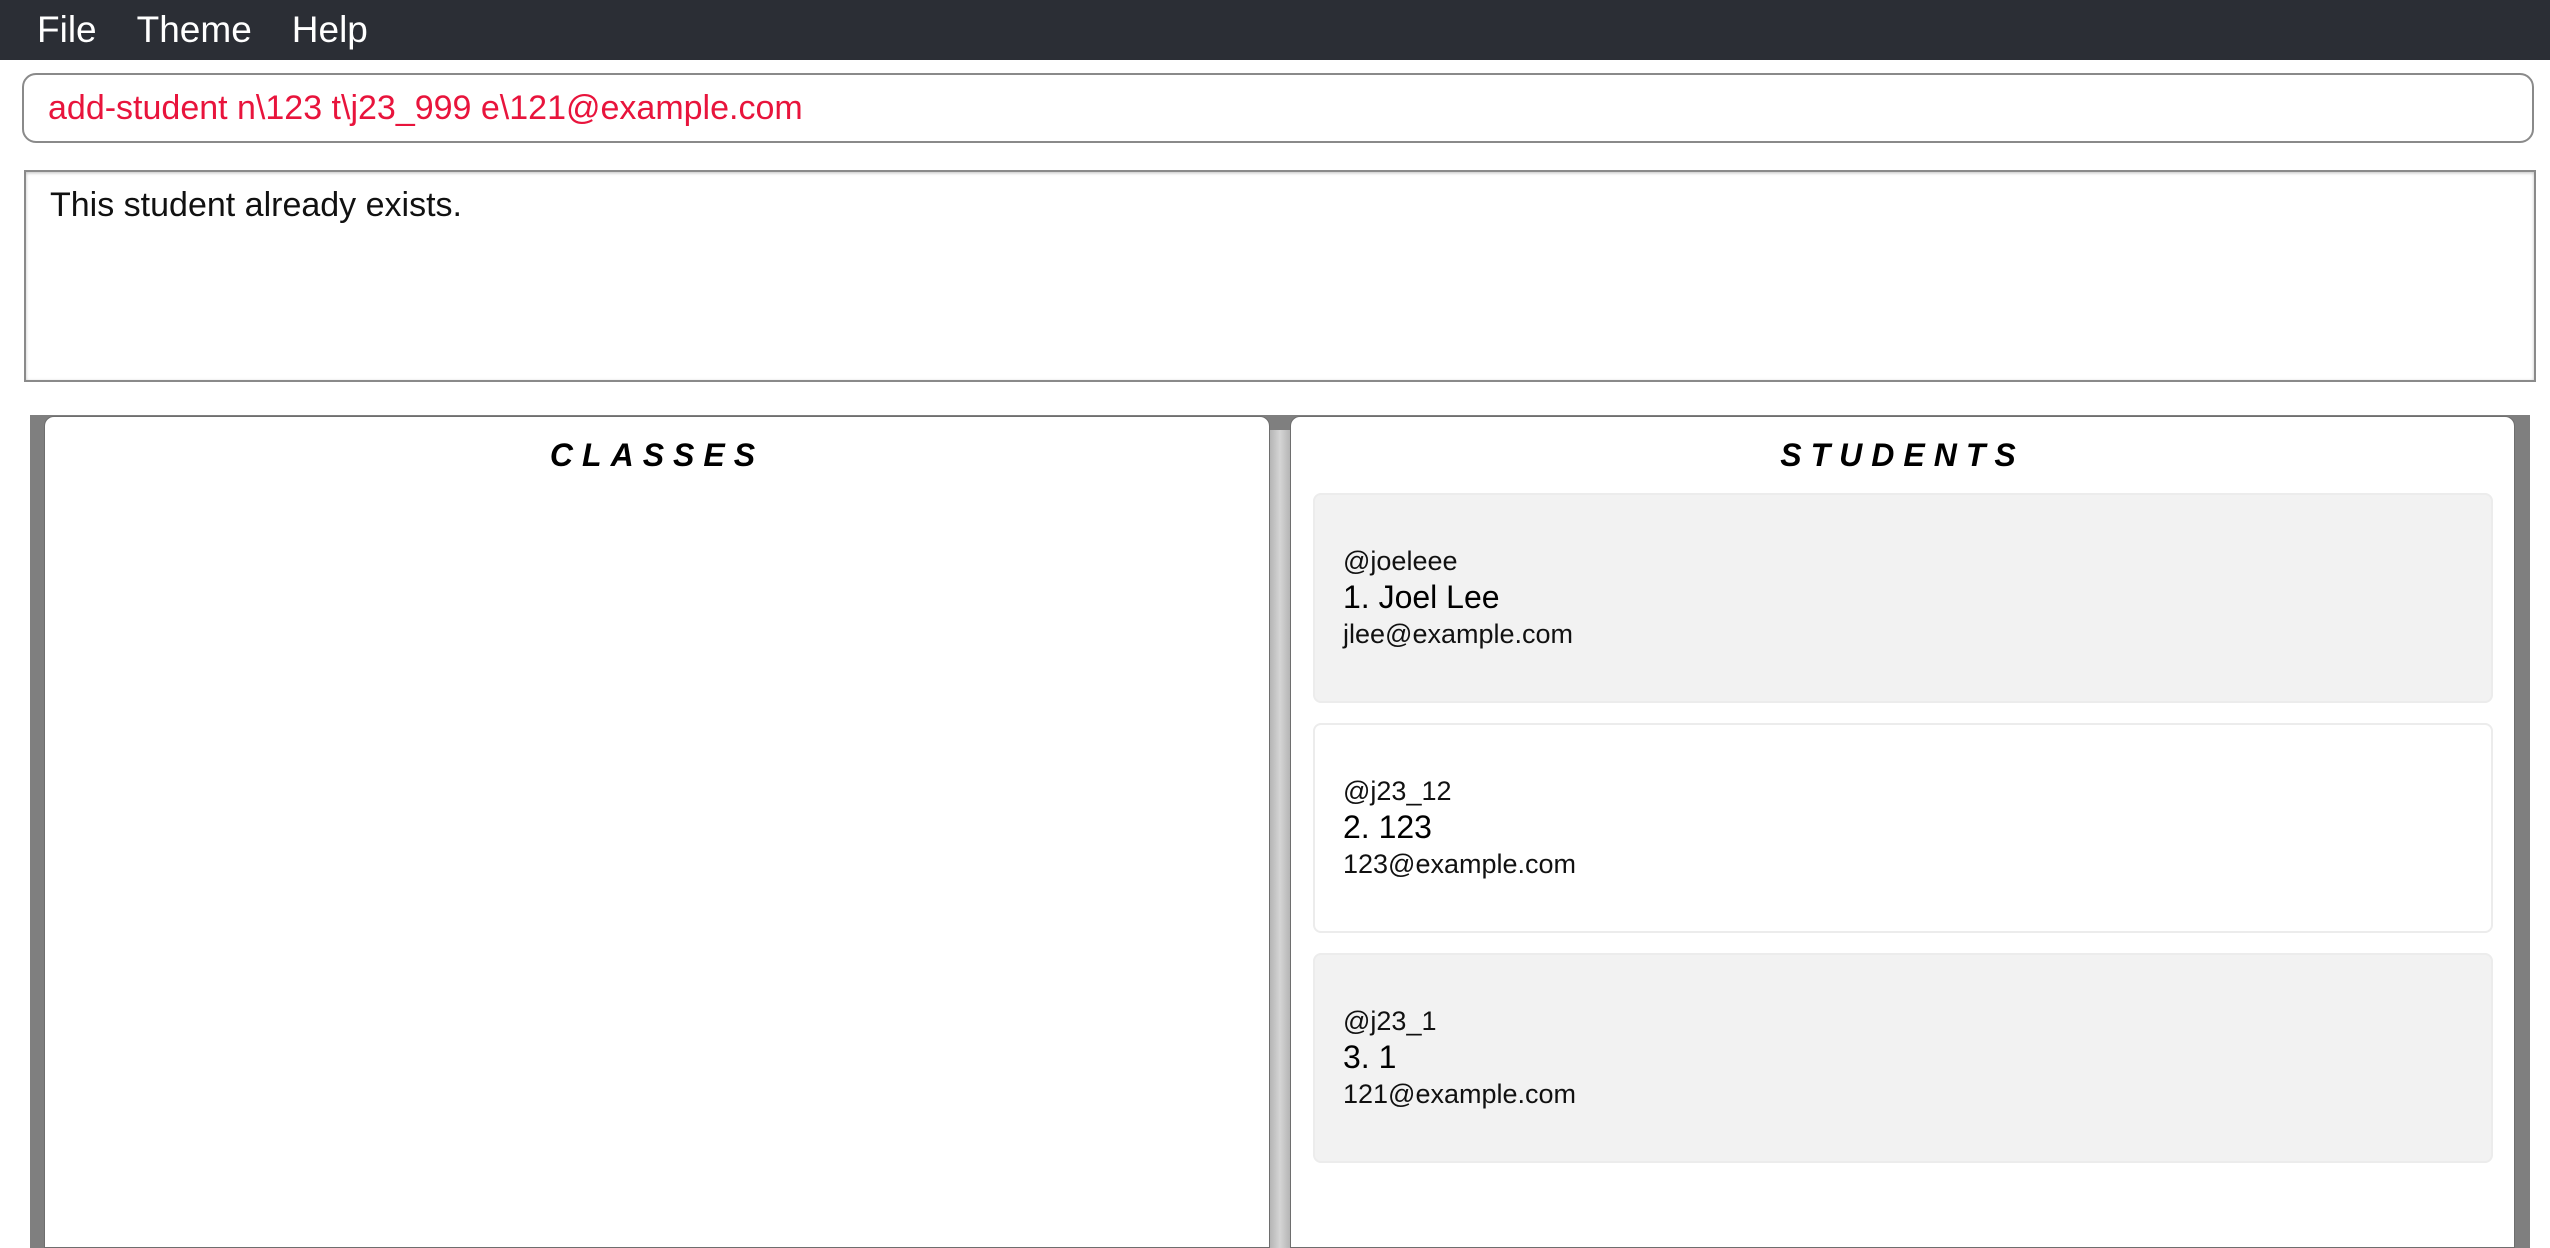 This screenshot has height=1248, width=2550. I want to click on student-card: @j23_12 2. 123 123@example.com, so click(1903, 828).